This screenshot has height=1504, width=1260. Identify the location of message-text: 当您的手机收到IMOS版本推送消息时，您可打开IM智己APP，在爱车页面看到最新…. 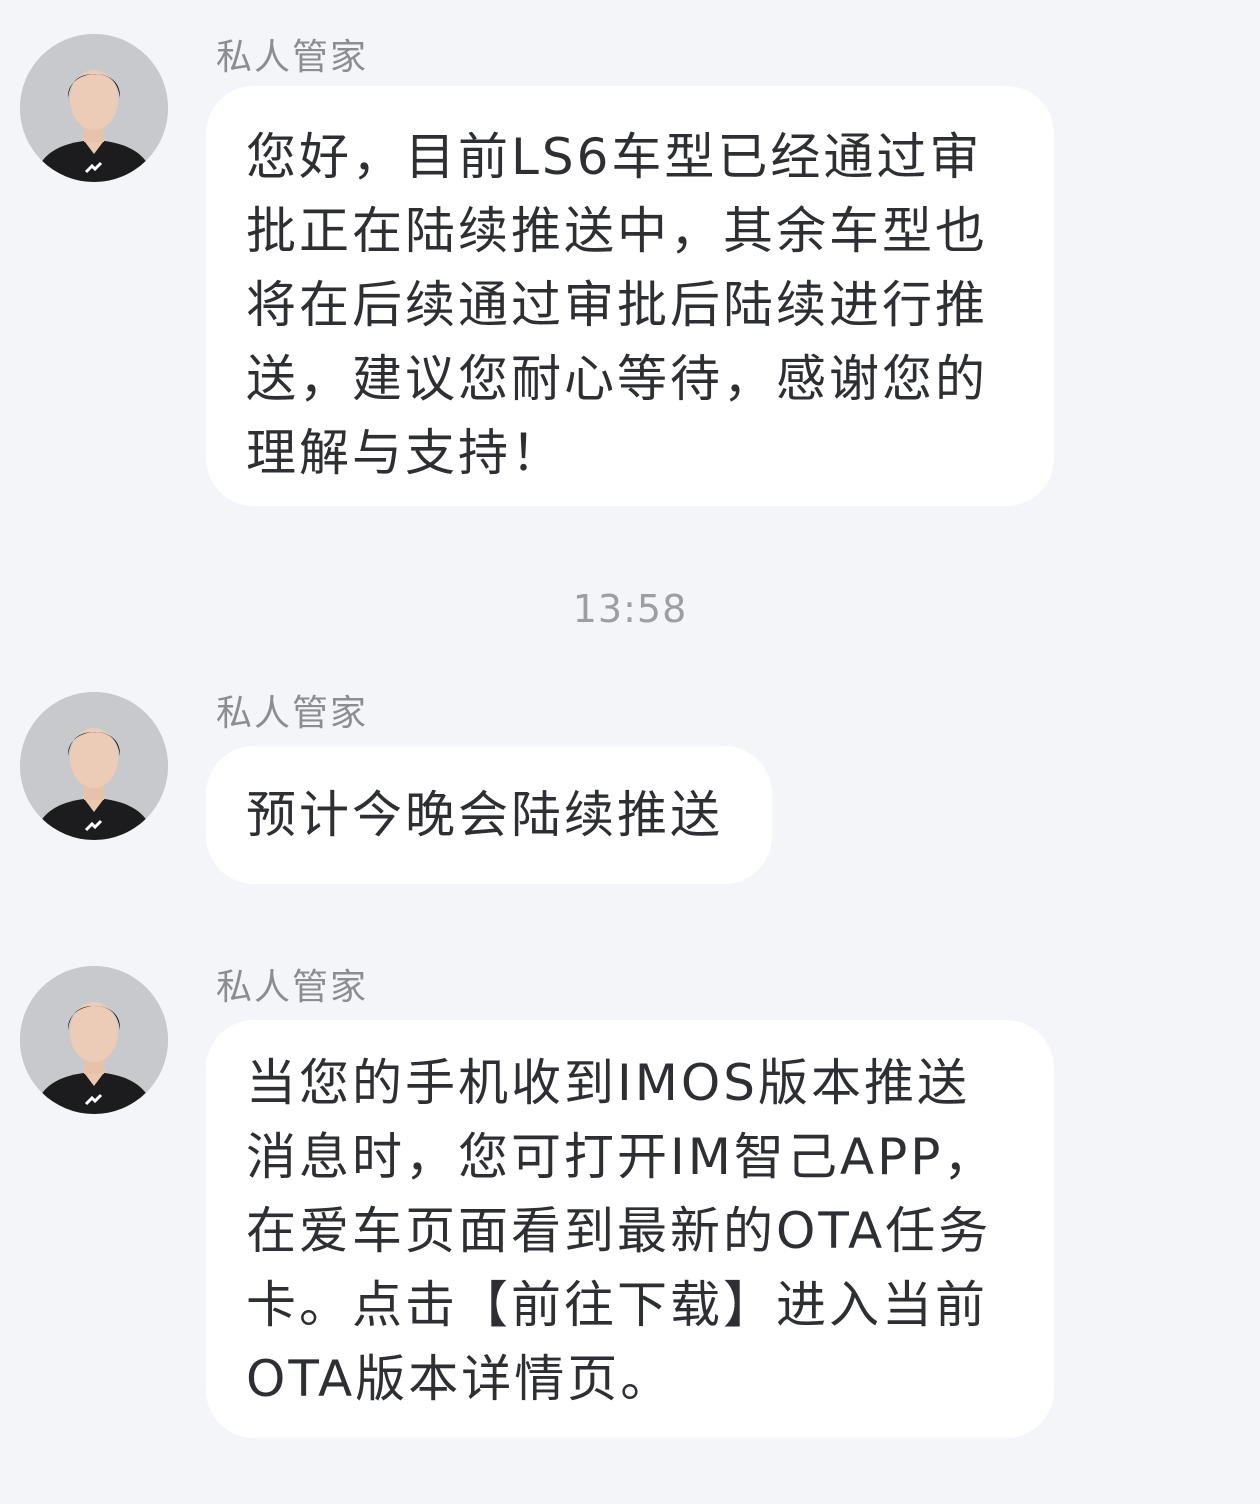
(621, 1231).